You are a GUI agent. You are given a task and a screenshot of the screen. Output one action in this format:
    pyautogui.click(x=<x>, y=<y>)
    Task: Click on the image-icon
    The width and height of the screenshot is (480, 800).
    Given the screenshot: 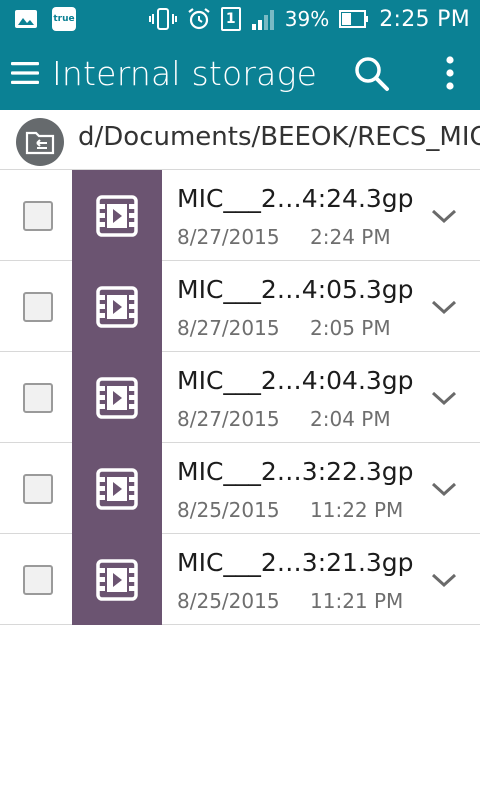 What is the action you would take?
    pyautogui.click(x=26, y=19)
    